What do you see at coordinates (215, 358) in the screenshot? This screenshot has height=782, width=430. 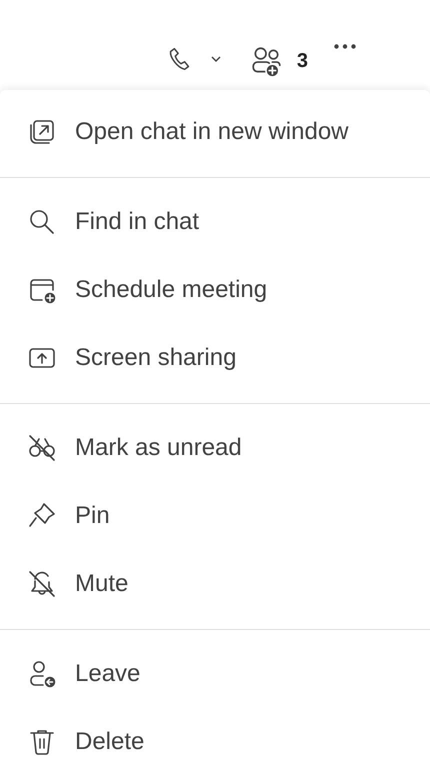 I see `menu-item: Screen sharing` at bounding box center [215, 358].